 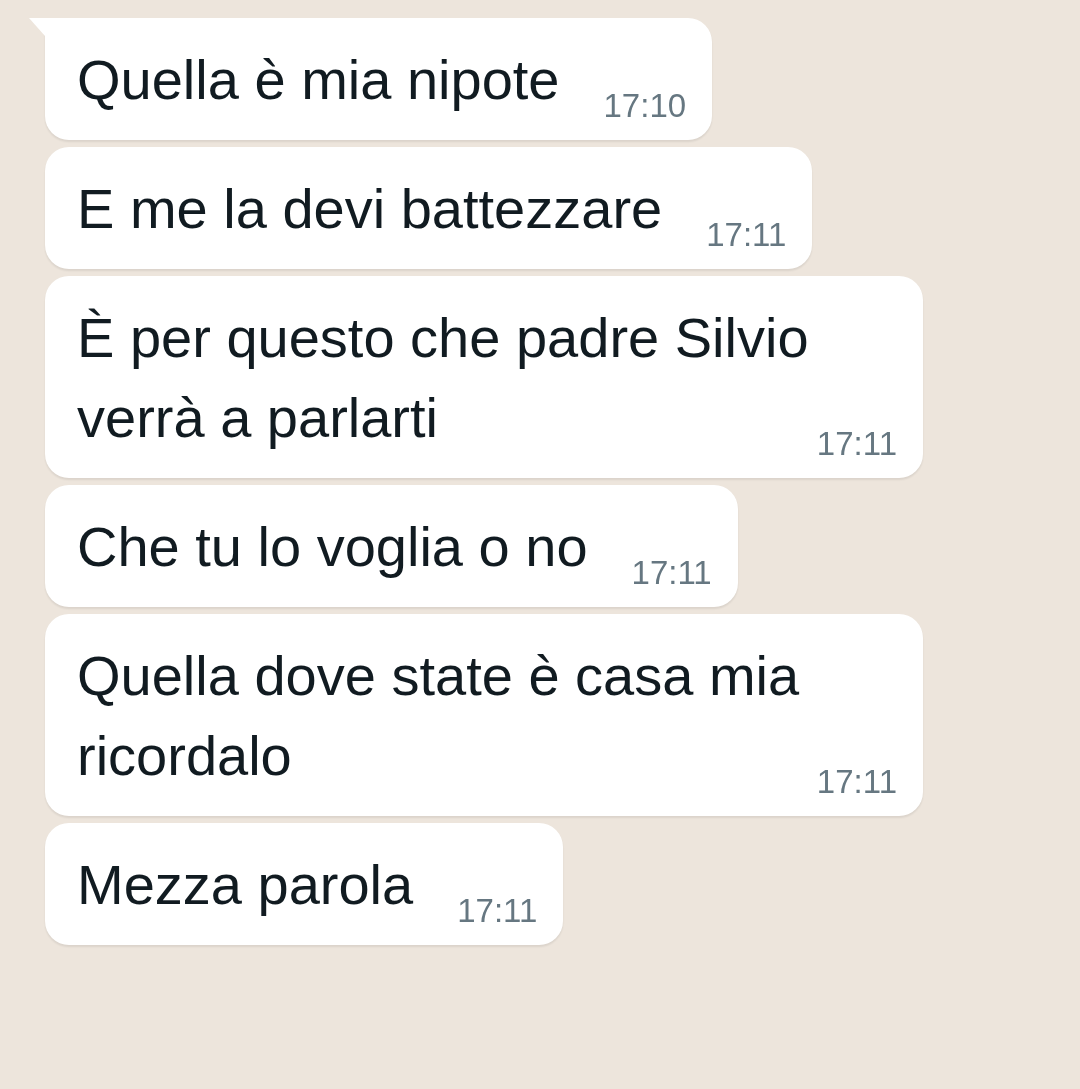 I want to click on message-text: Quella dove state è casa mia ricordalo, so click(x=438, y=715).